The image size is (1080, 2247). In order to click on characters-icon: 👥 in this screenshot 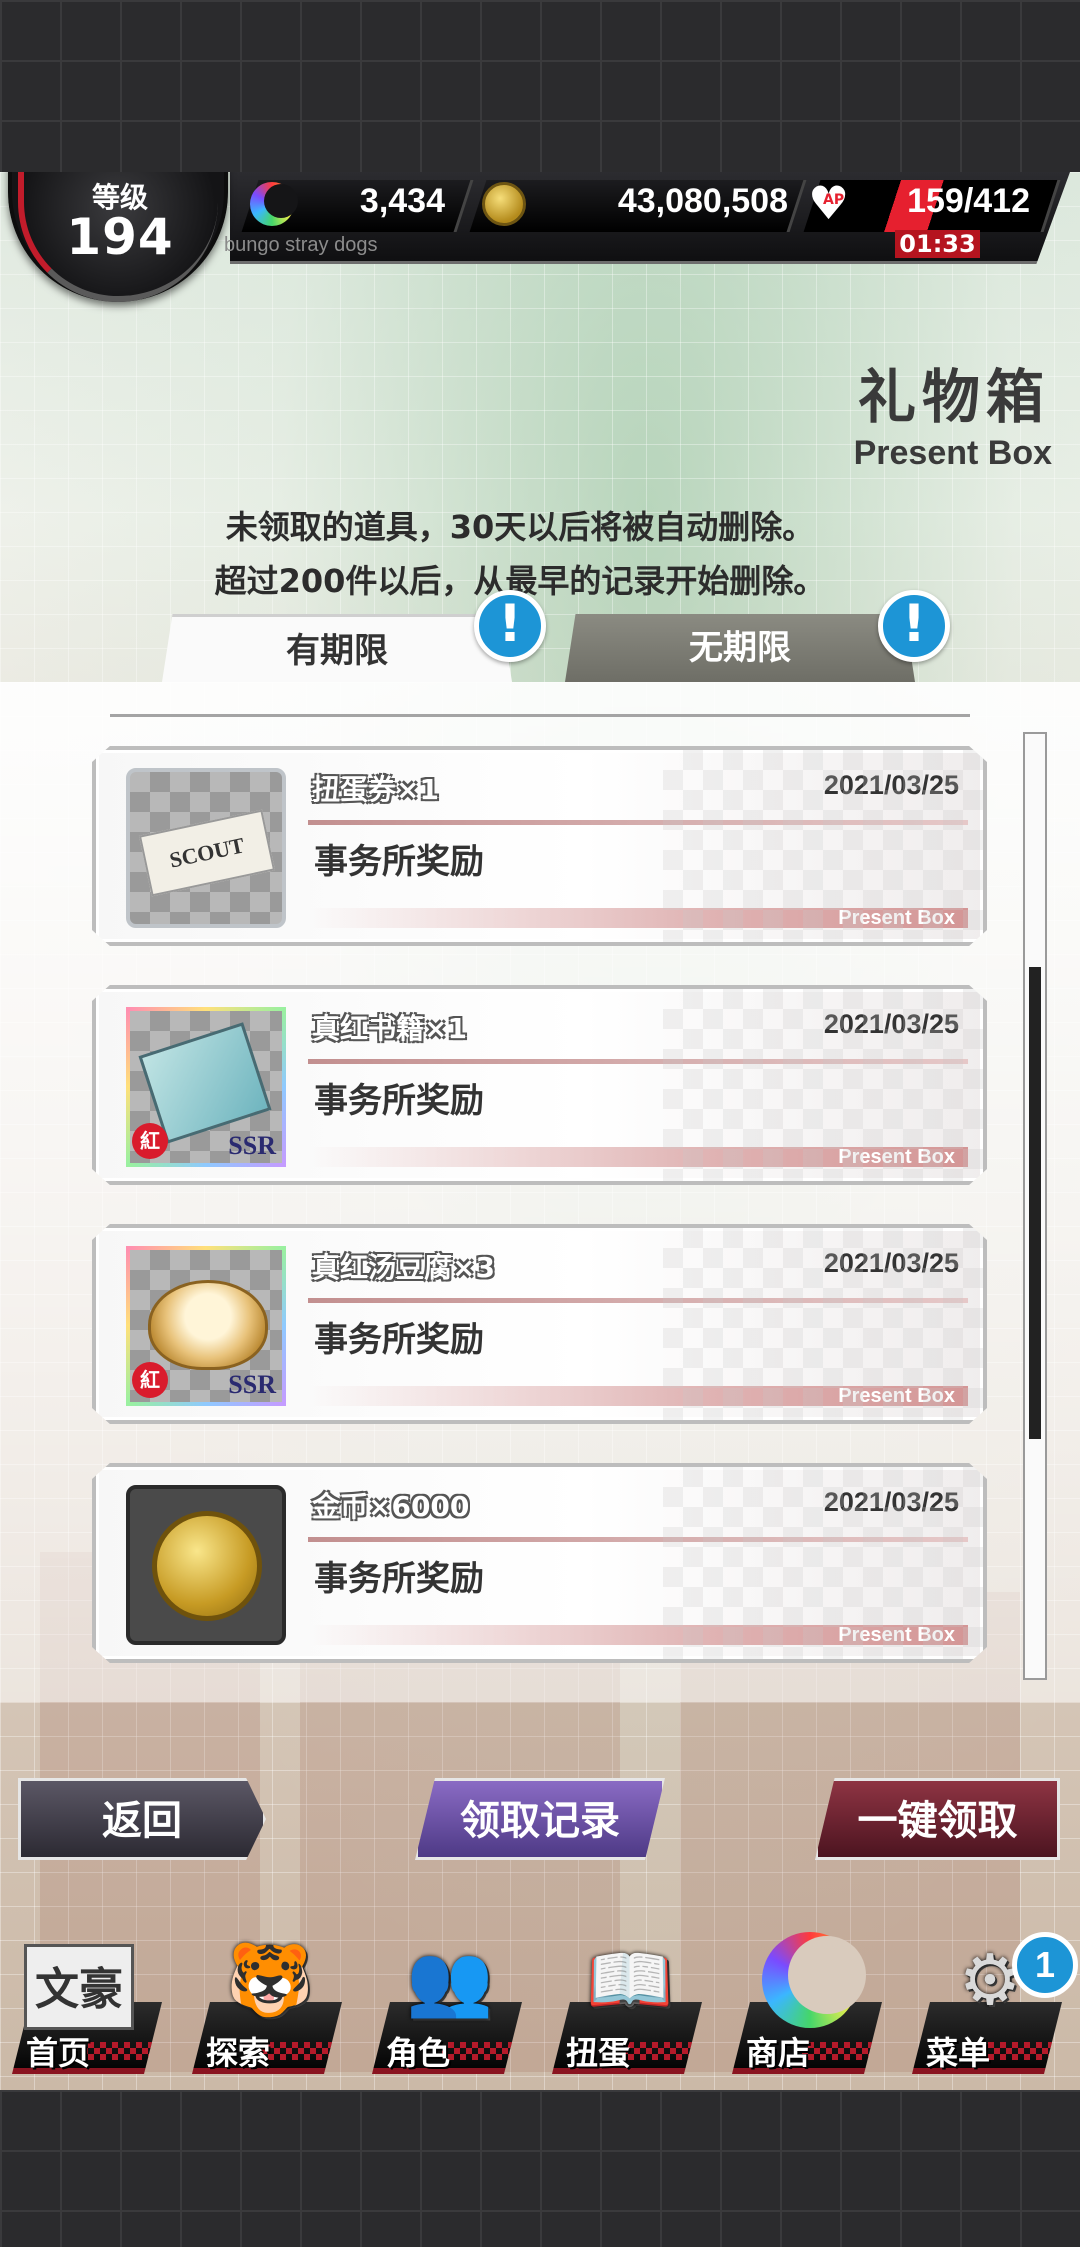, I will do `click(450, 1980)`.